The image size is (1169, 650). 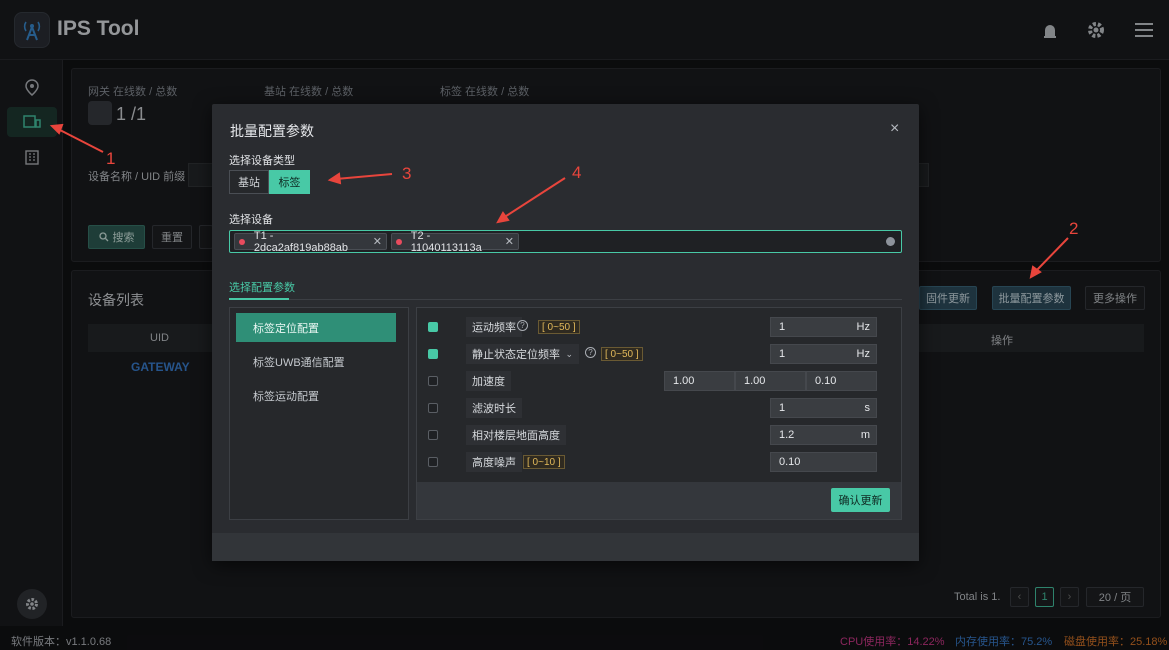 I want to click on annotation-number: 3, so click(x=407, y=173).